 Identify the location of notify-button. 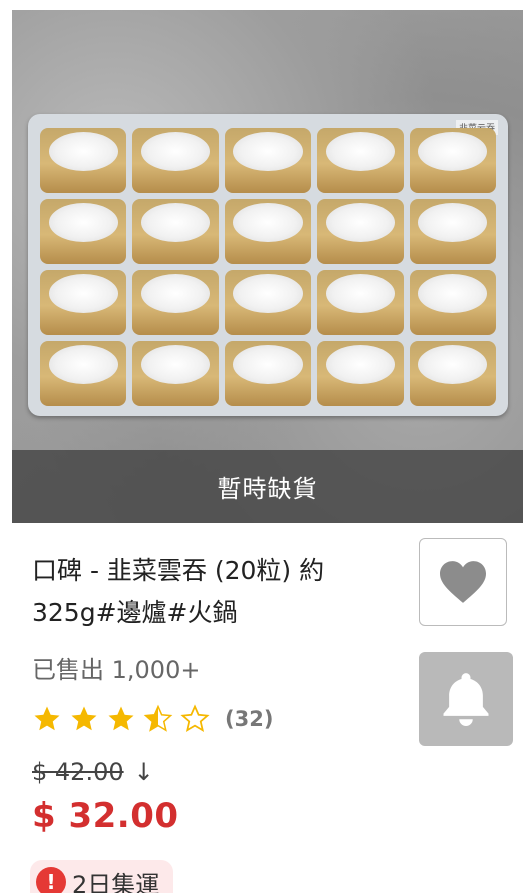
(466, 699).